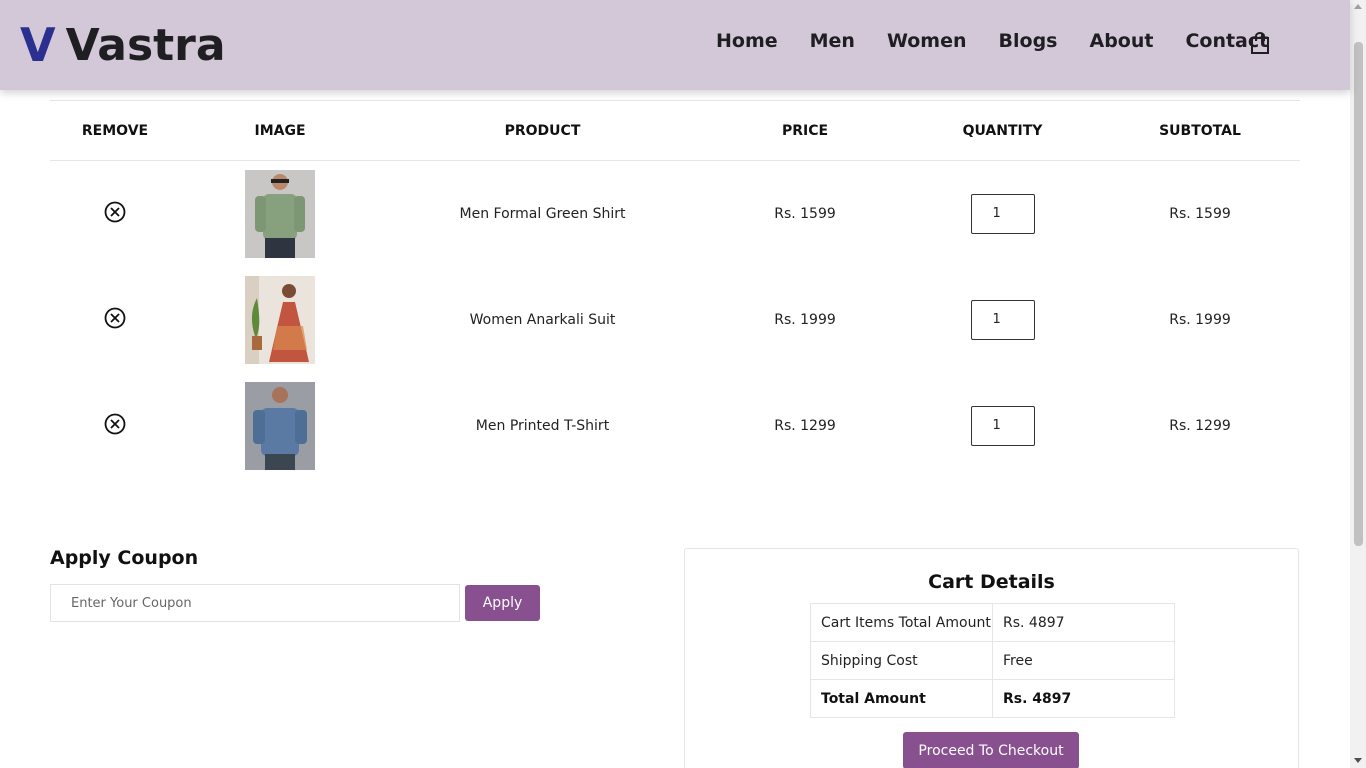  I want to click on shopping-bag-icon, so click(1260, 43).